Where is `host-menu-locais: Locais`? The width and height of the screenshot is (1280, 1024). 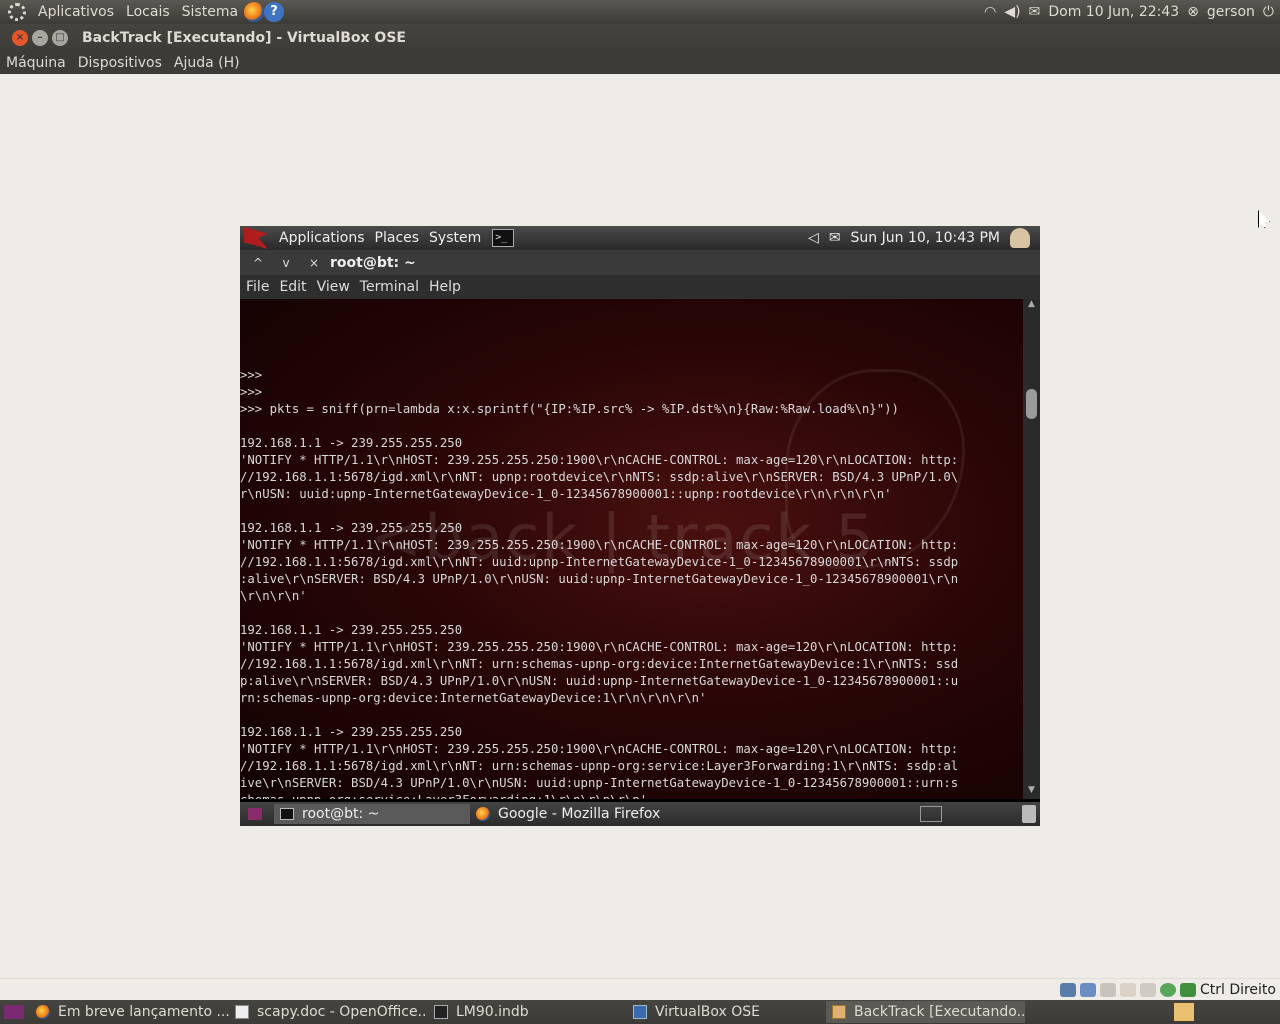
host-menu-locais: Locais is located at coordinates (148, 12).